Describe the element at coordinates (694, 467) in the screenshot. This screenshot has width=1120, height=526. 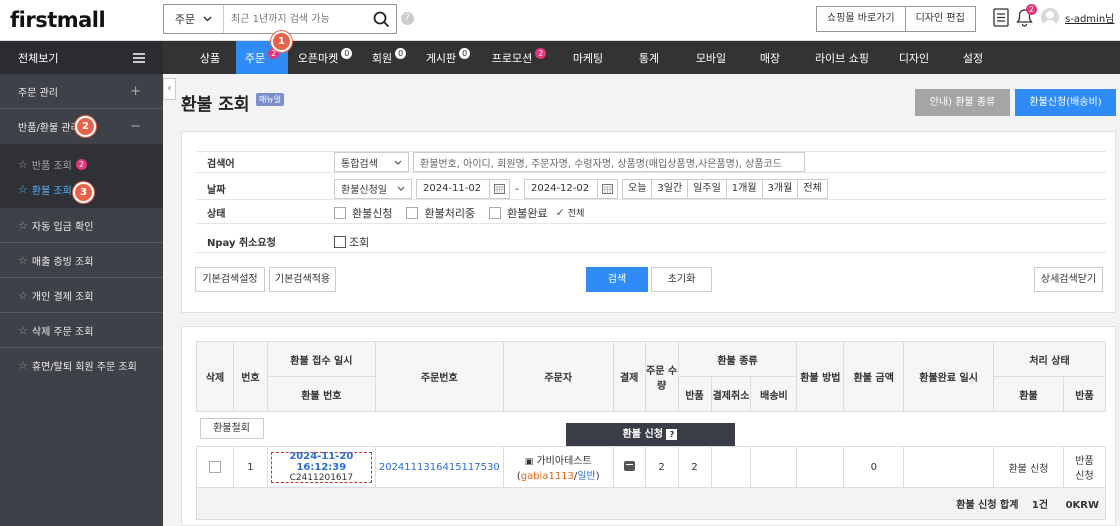
I see `refund-return-qty: 2` at that location.